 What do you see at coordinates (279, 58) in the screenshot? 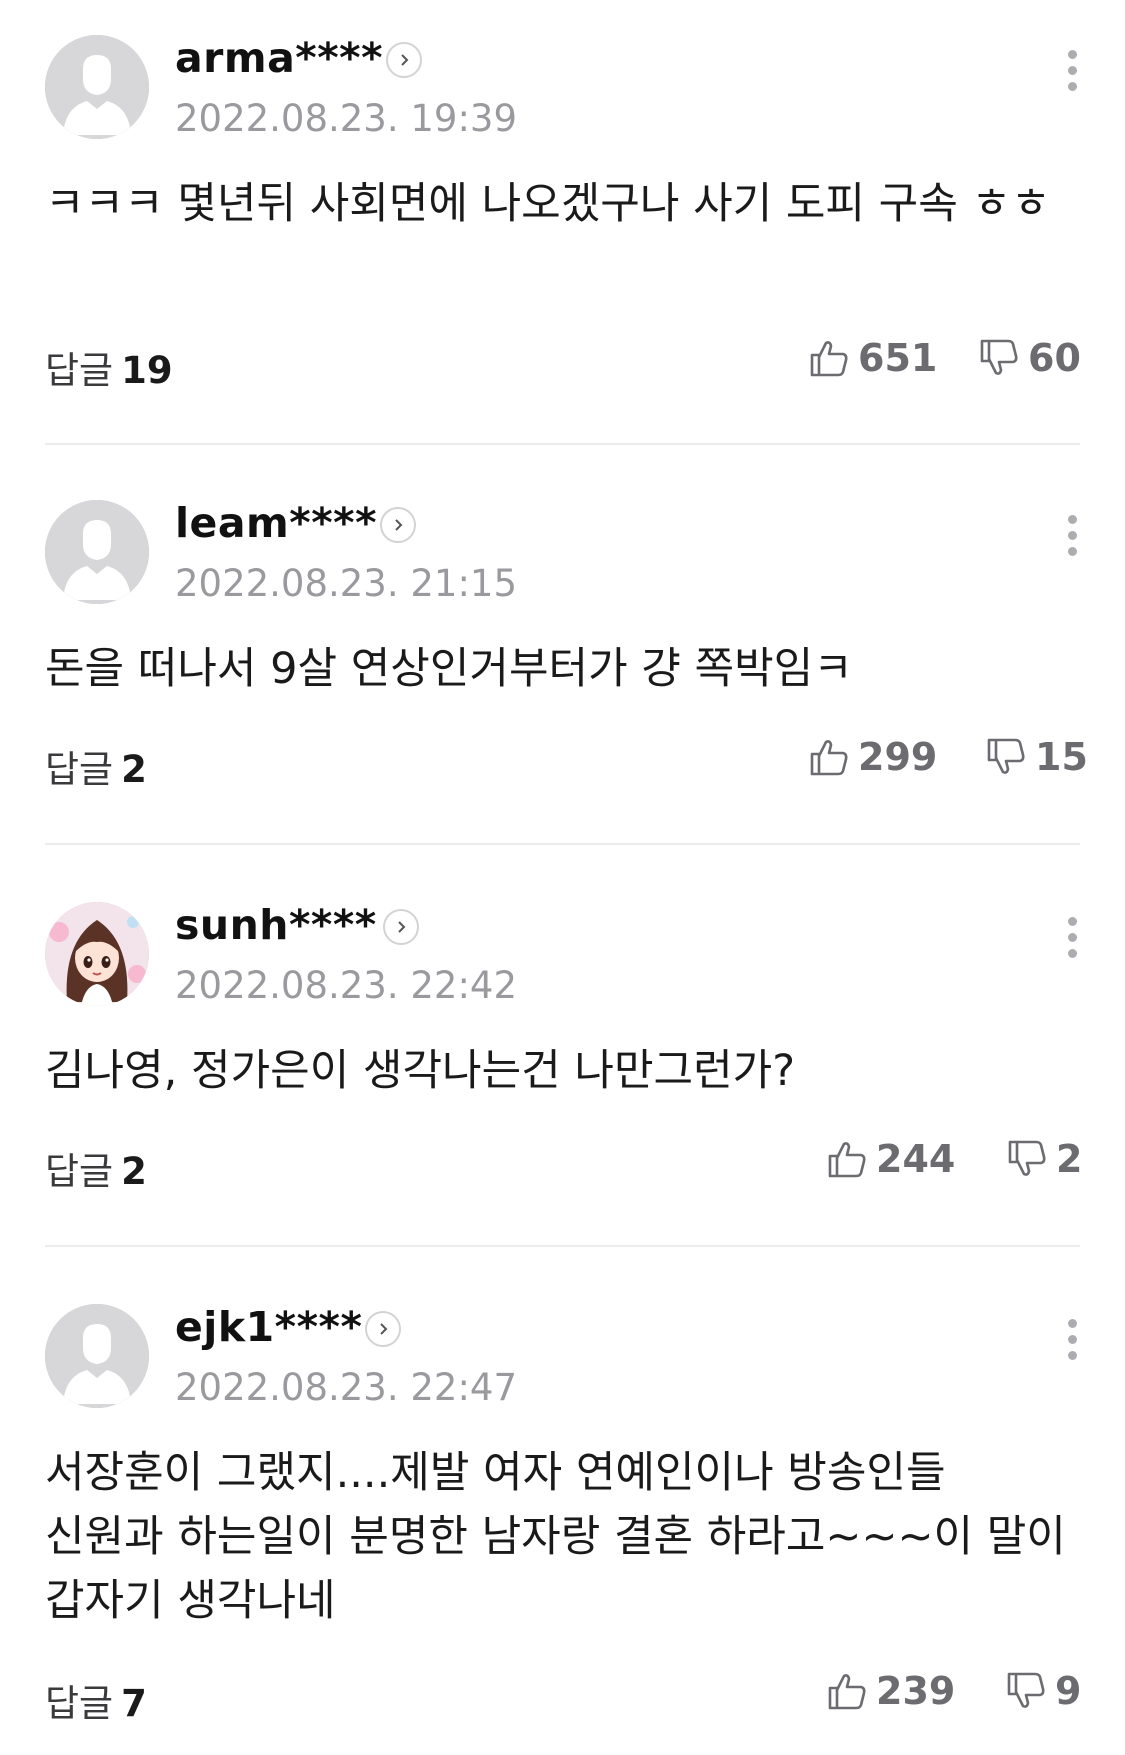
I see `nickname: arma****` at bounding box center [279, 58].